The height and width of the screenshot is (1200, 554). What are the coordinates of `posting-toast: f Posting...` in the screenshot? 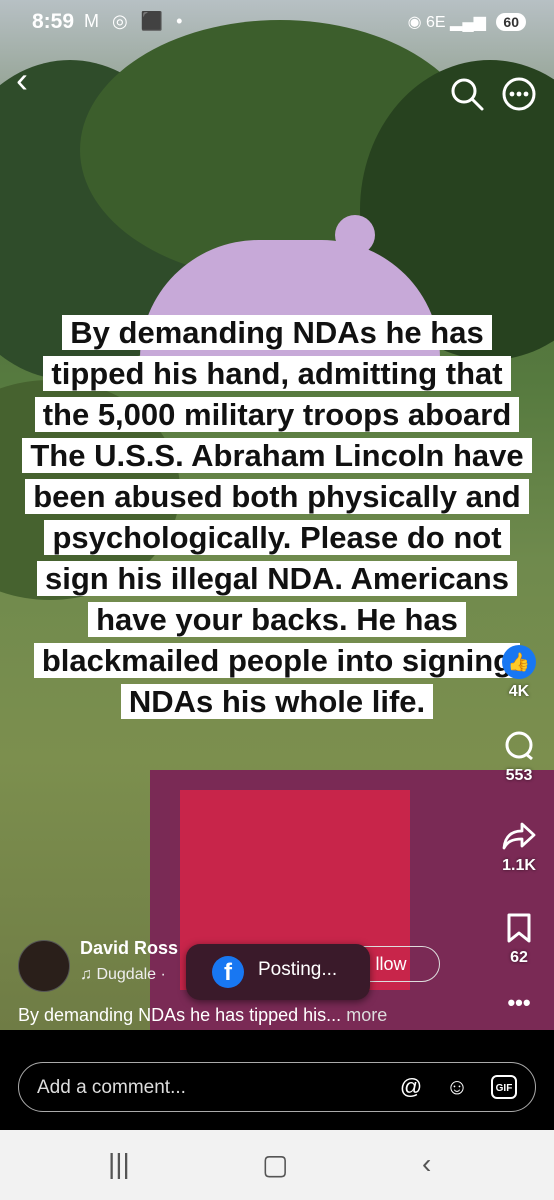 It's located at (278, 972).